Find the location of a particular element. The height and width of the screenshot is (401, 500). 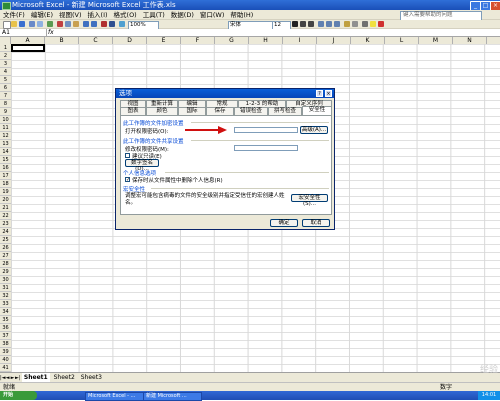

column-header: L is located at coordinates (402, 40).